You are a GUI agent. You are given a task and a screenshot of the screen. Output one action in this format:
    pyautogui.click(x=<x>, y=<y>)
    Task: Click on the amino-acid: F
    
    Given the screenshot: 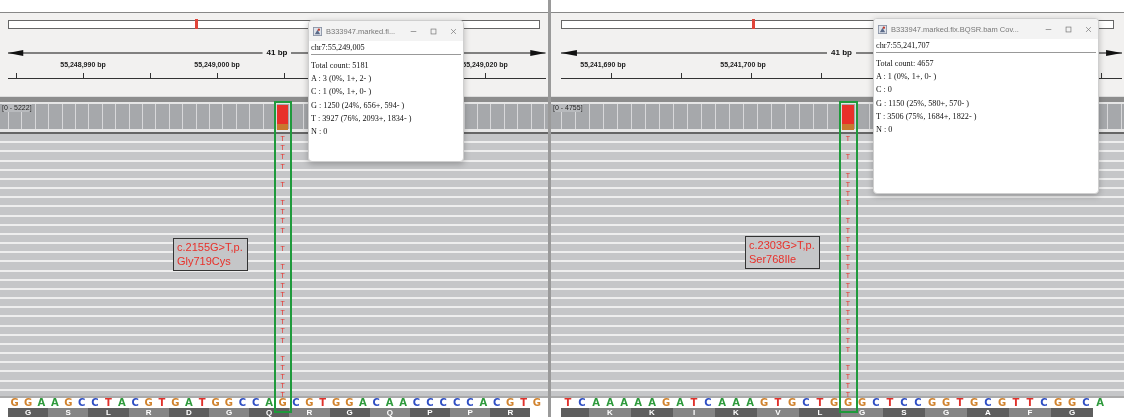 What is the action you would take?
    pyautogui.click(x=1030, y=412)
    